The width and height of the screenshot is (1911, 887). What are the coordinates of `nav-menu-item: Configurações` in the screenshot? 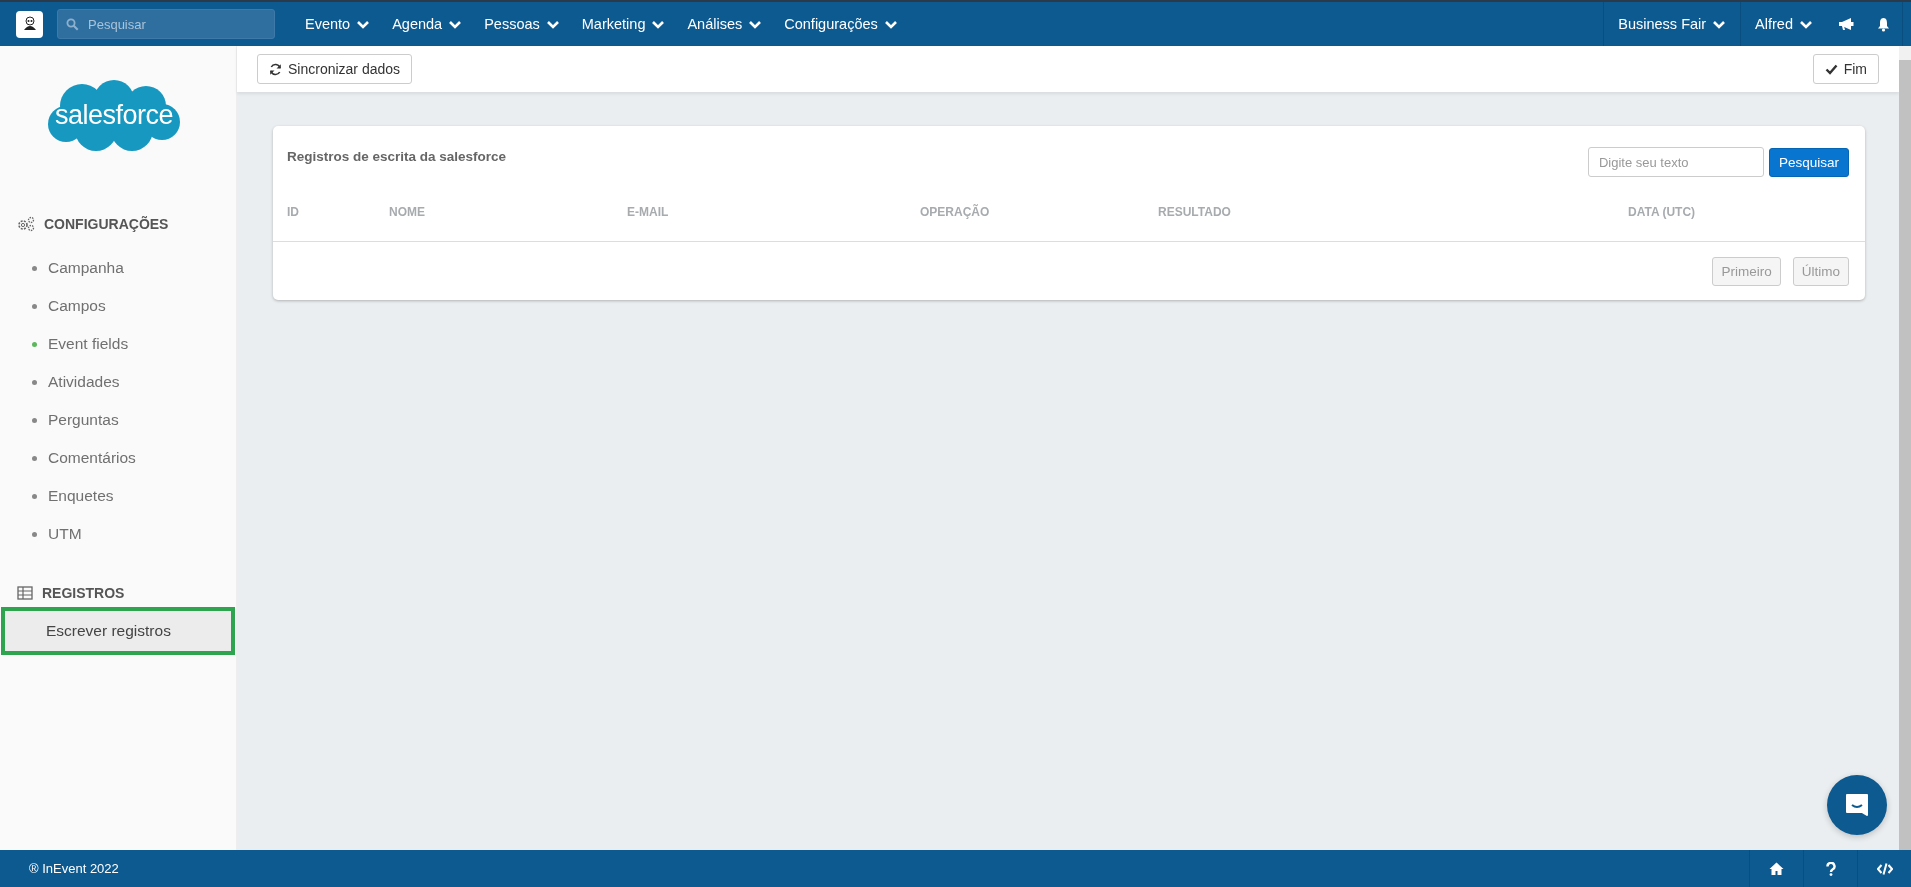 It's located at (841, 24).